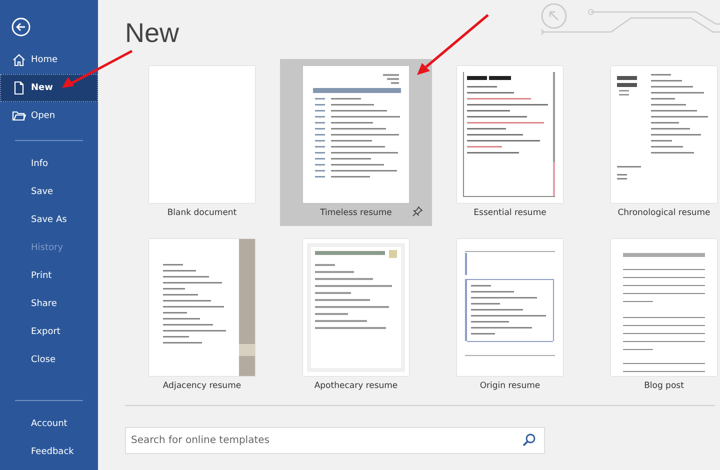  What do you see at coordinates (49, 164) in the screenshot?
I see `sidebar-item: Info` at bounding box center [49, 164].